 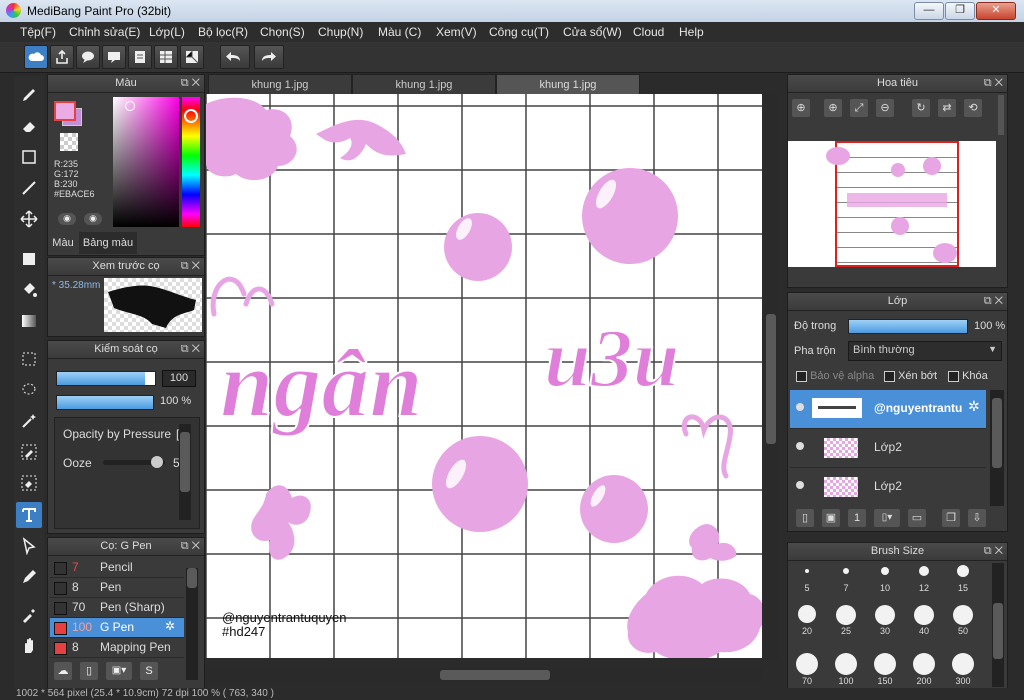 I want to click on protect-alpha-checkbox, so click(x=801, y=376).